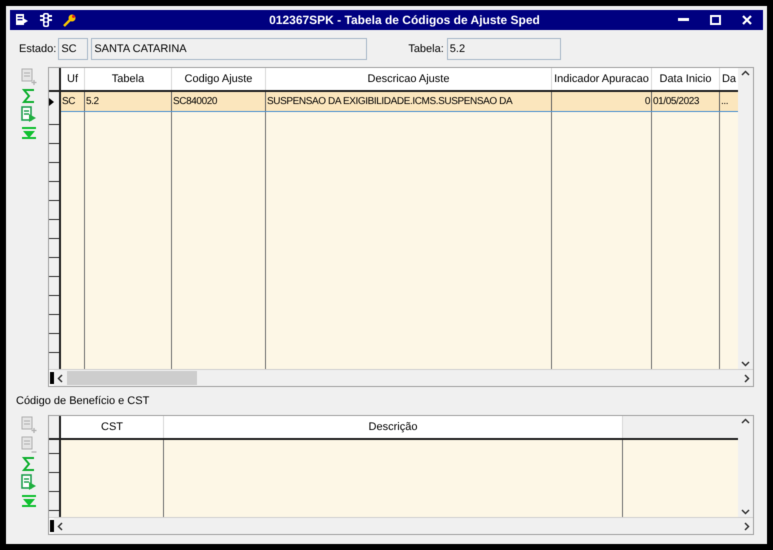 The image size is (773, 550). What do you see at coordinates (46, 20) in the screenshot?
I see `stacked-bars-icon` at bounding box center [46, 20].